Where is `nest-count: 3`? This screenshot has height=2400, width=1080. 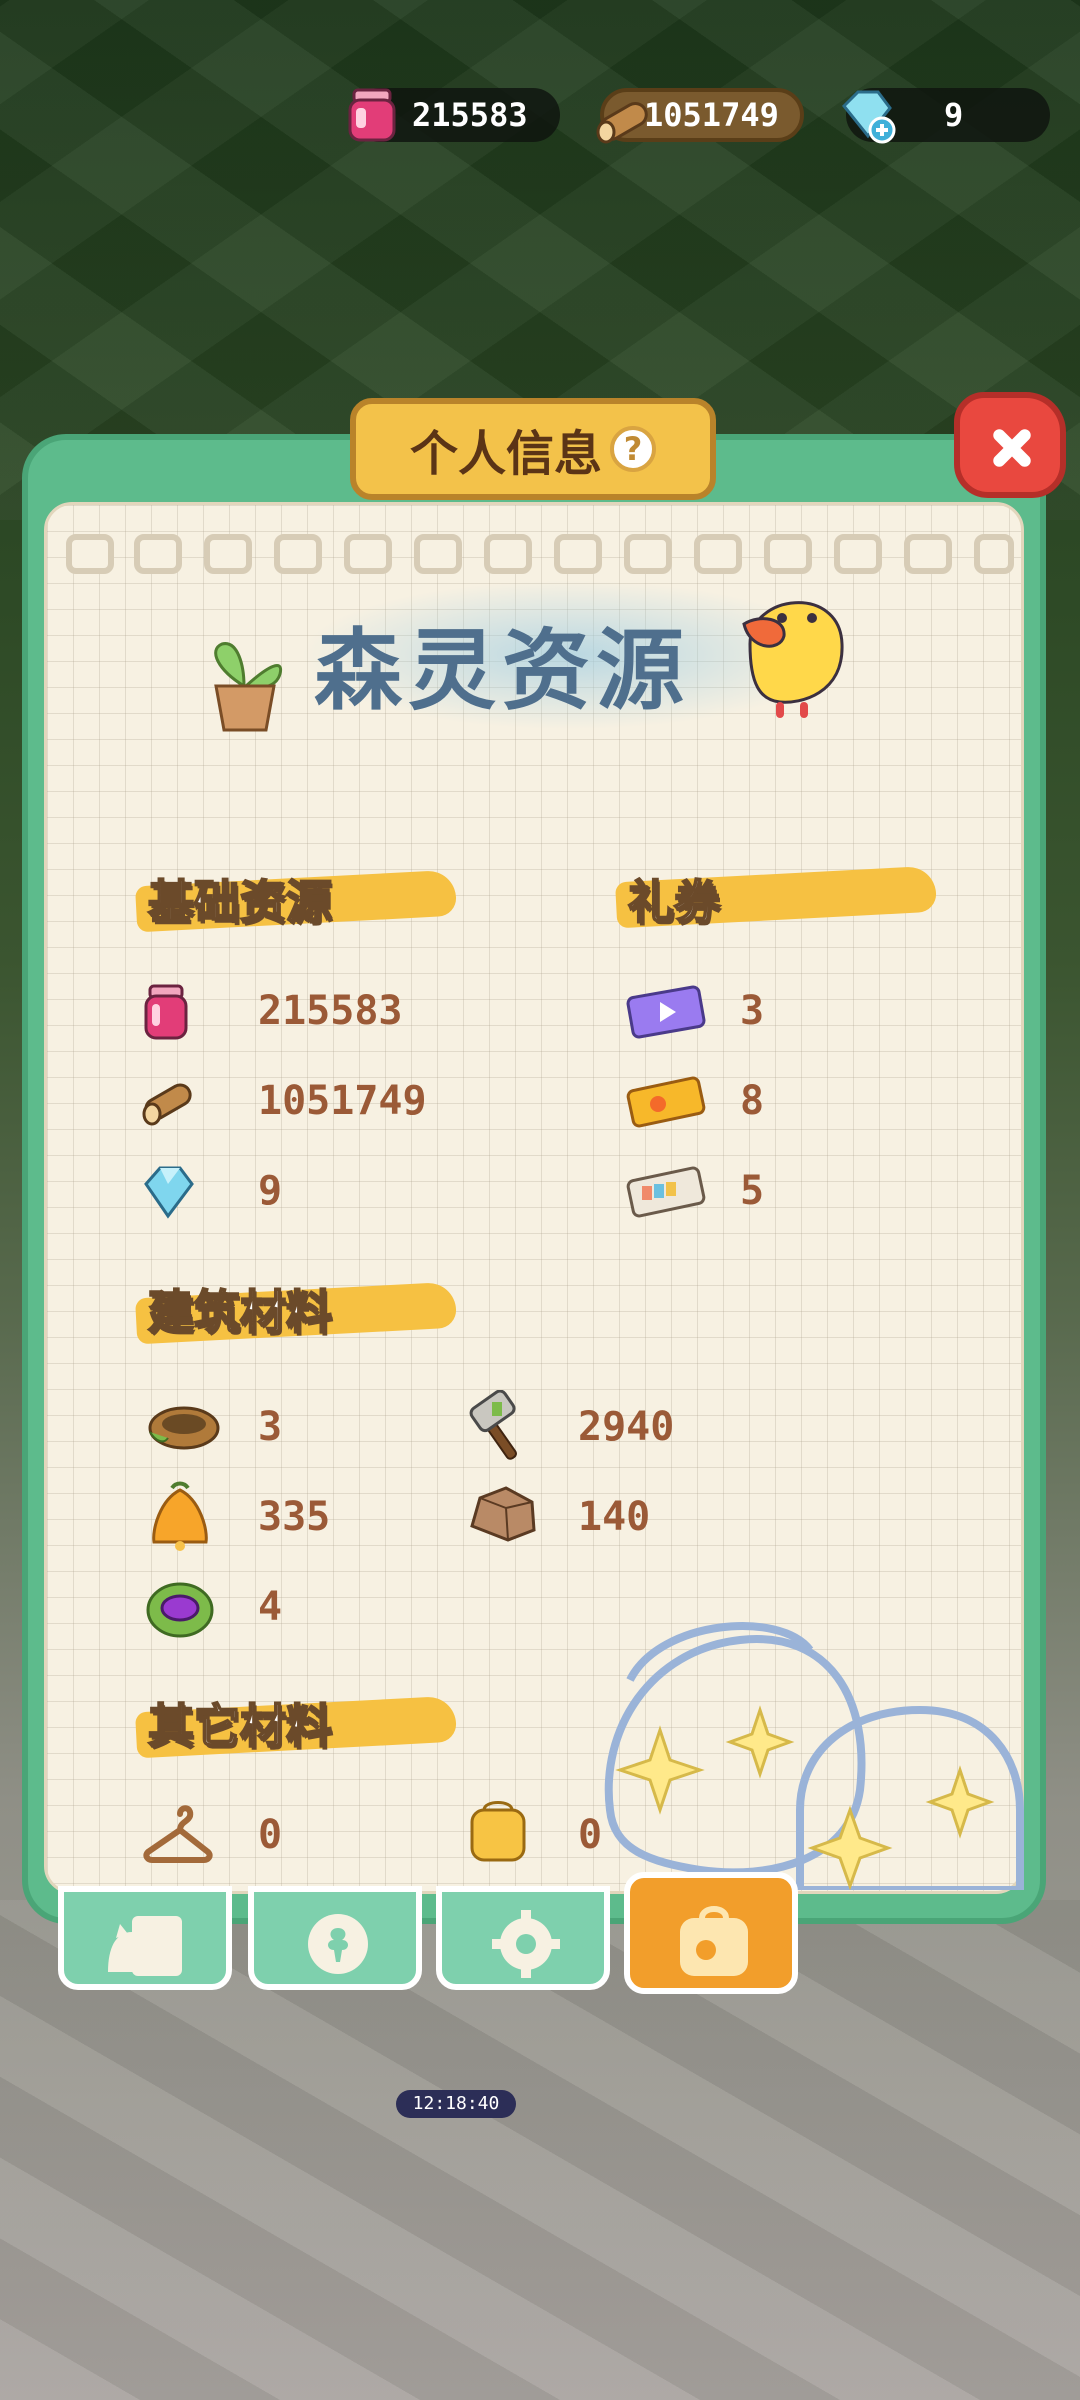 nest-count: 3 is located at coordinates (270, 1427).